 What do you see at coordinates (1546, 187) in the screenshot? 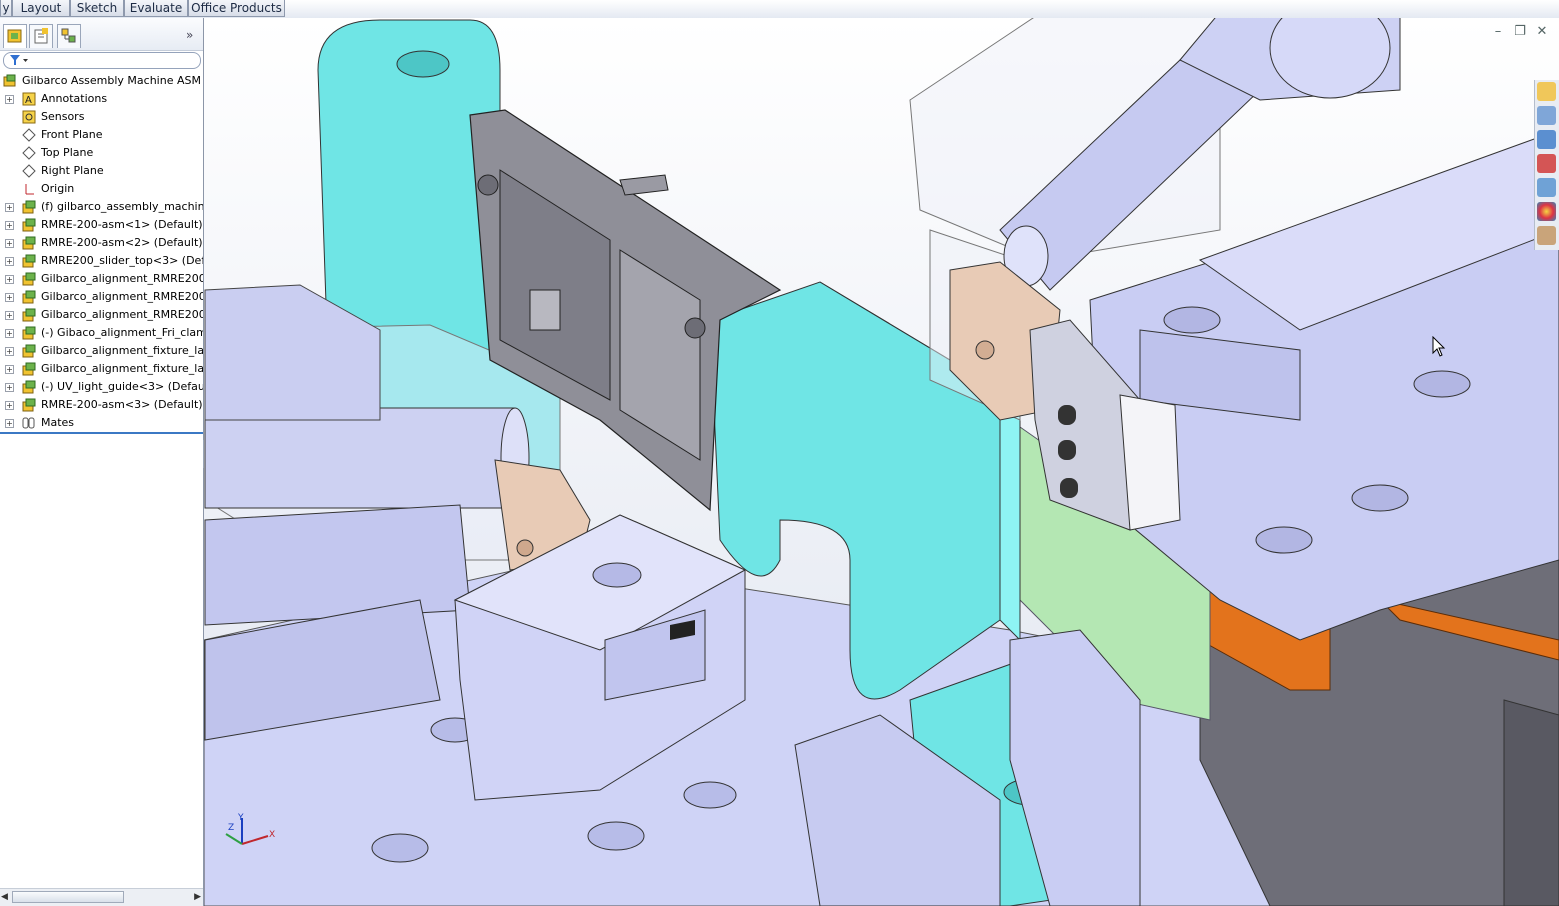
I see `view-palette-icon` at bounding box center [1546, 187].